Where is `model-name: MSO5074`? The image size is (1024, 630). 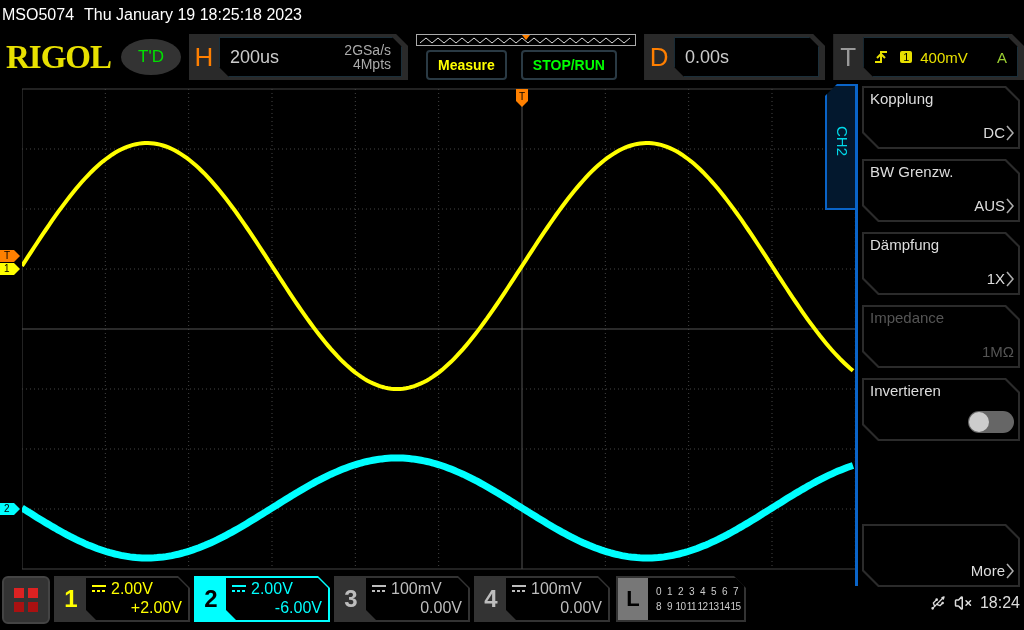 model-name: MSO5074 is located at coordinates (38, 15).